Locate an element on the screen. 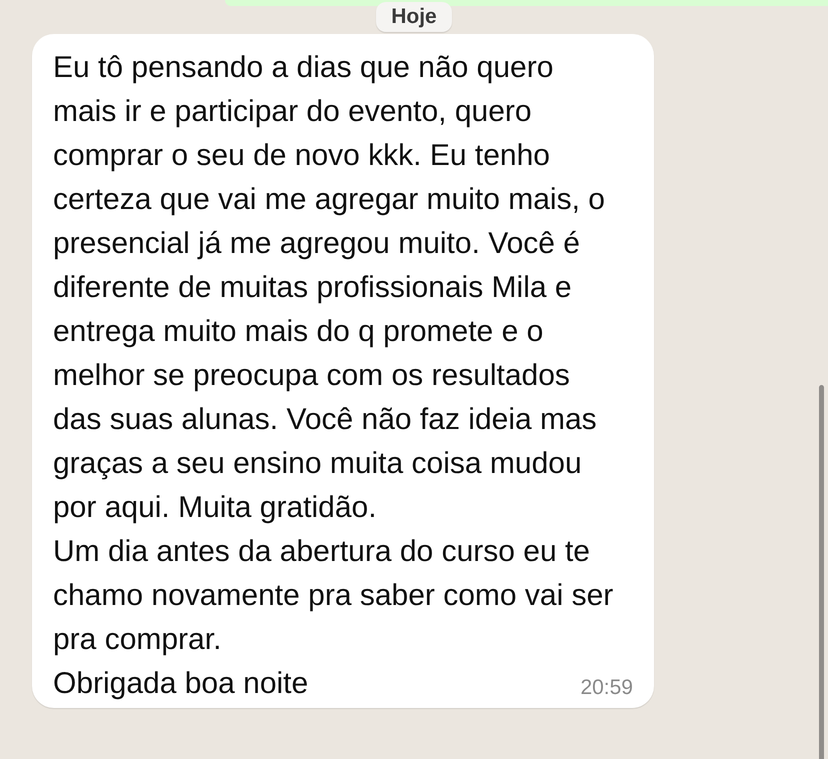 Image resolution: width=828 pixels, height=759 pixels. message-text: Obrigada boa noite is located at coordinates (180, 684).